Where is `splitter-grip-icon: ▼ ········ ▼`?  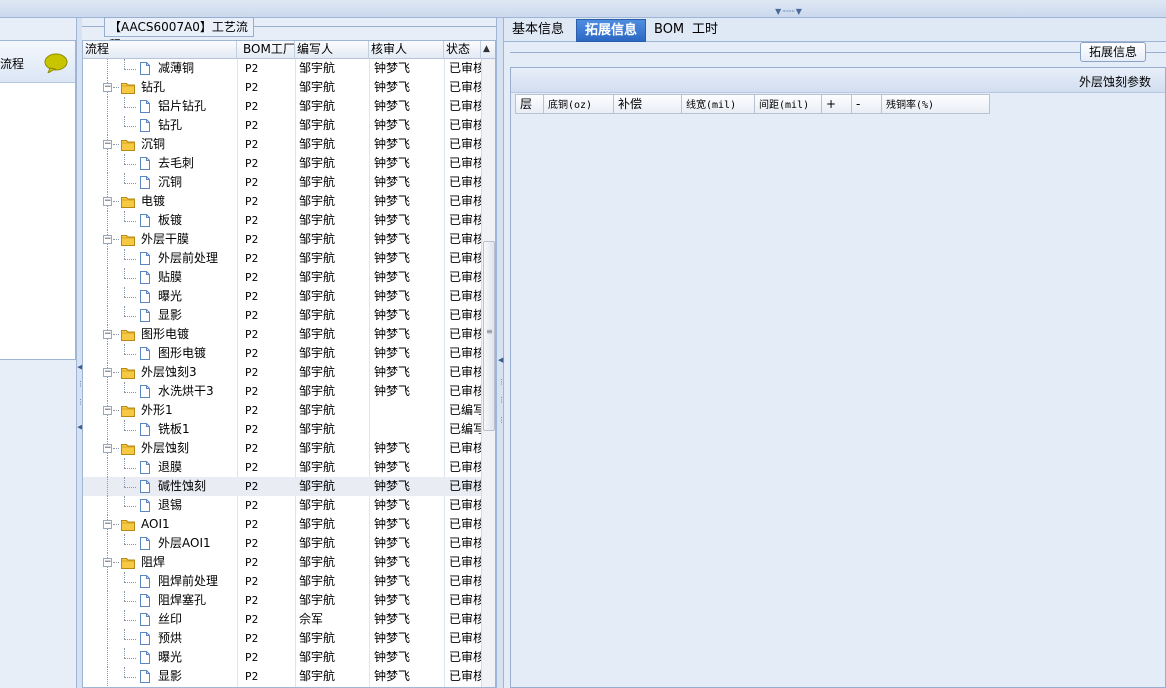 splitter-grip-icon: ▼ ········ ▼ is located at coordinates (788, 12).